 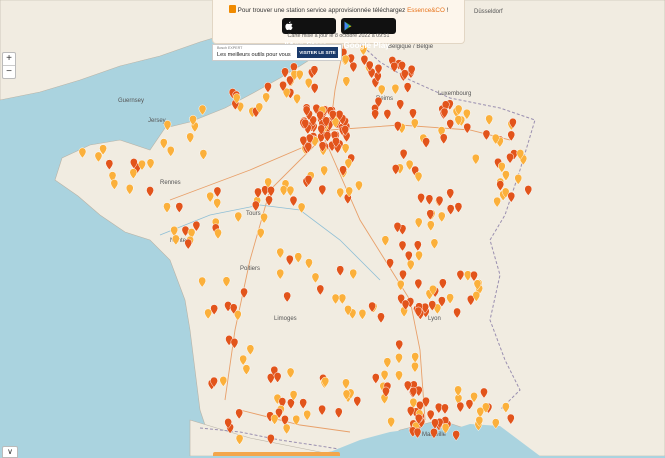 What do you see at coordinates (488, 12) in the screenshot?
I see `label-dusseldorf: Düsseldorf` at bounding box center [488, 12].